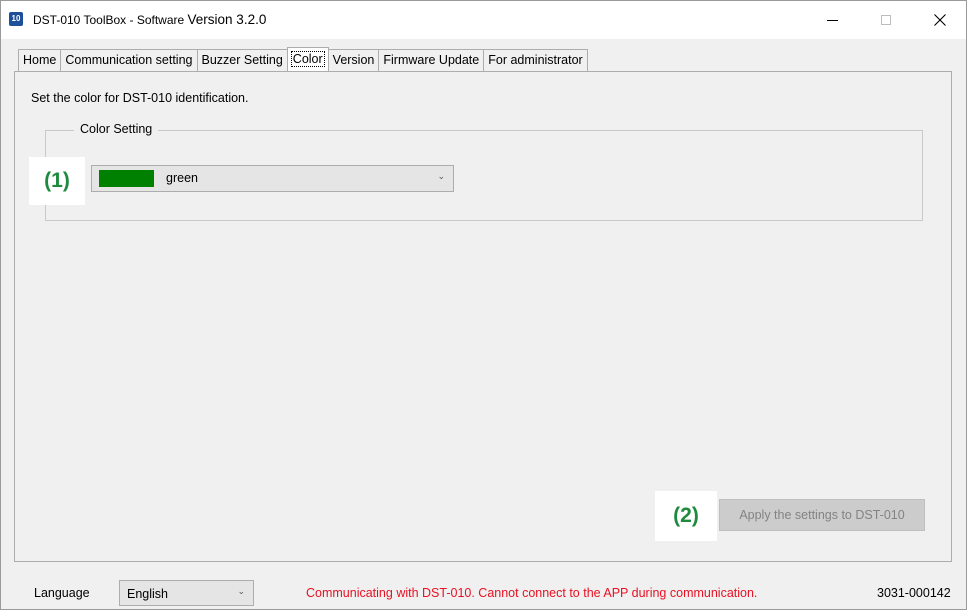  Describe the element at coordinates (914, 593) in the screenshot. I see `serial-number: 3031-000142` at that location.